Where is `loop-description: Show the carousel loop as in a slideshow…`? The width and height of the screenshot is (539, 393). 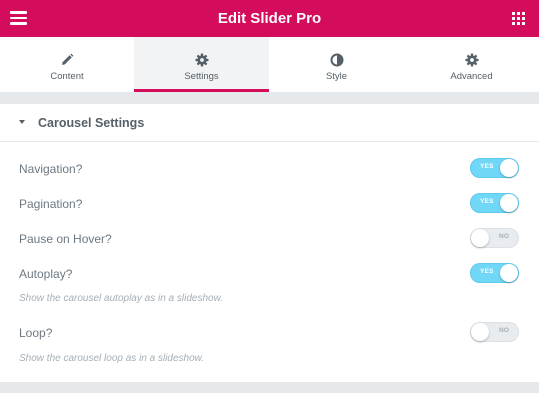
loop-description: Show the carousel loop as in a slideshow… is located at coordinates (112, 358).